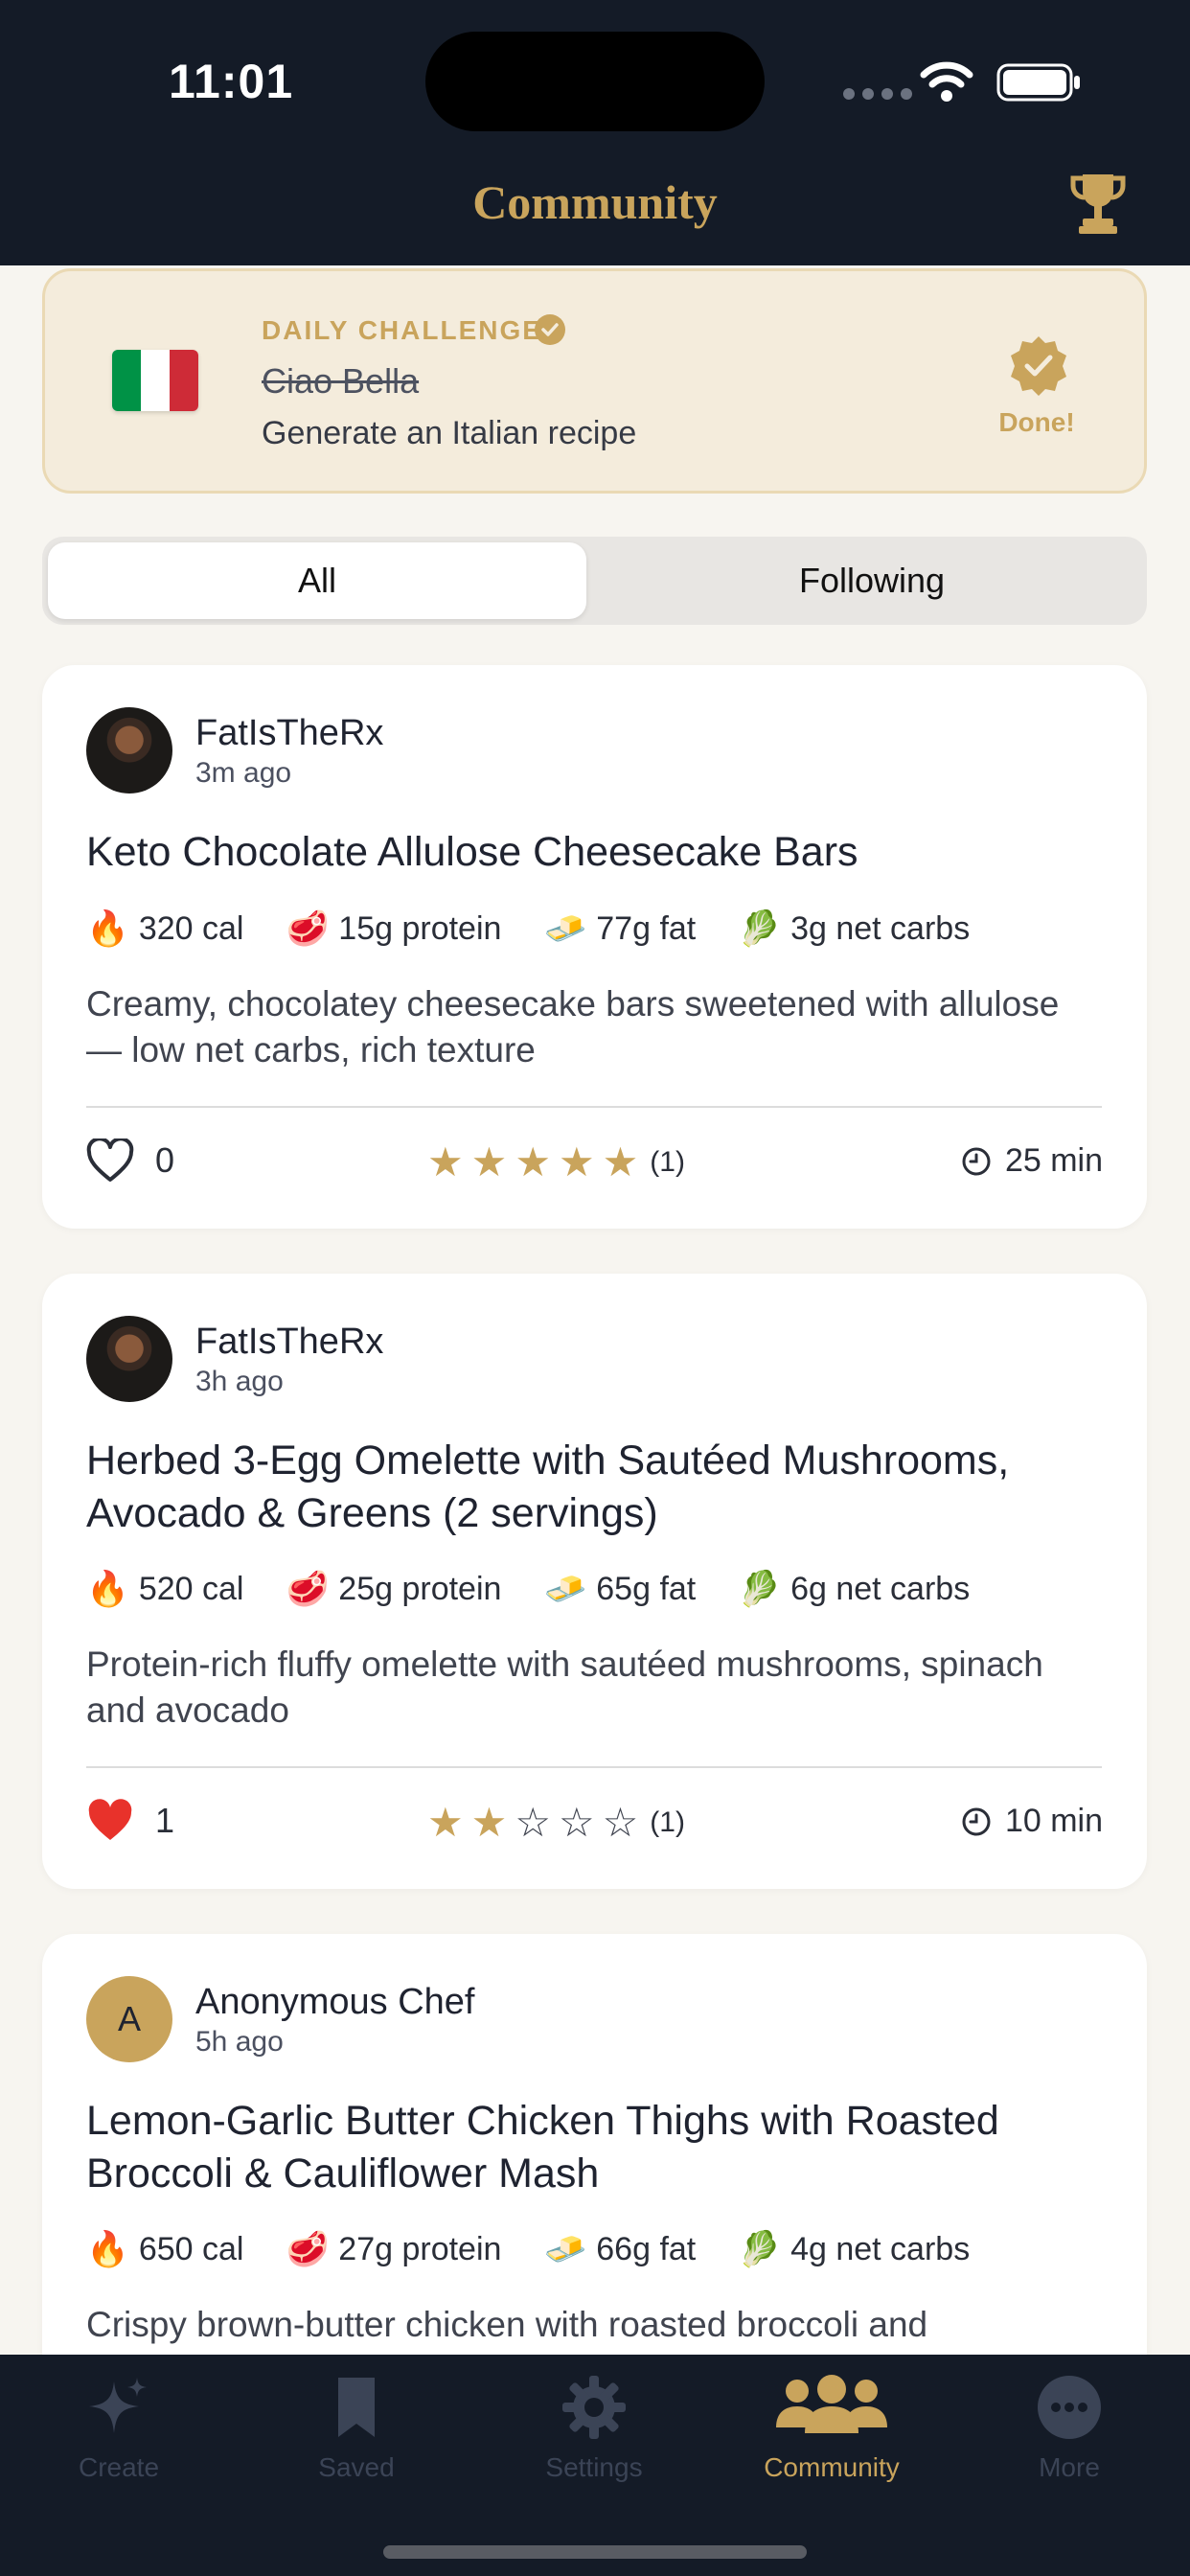  Describe the element at coordinates (1053, 1821) in the screenshot. I see `duration-value: 10 min` at that location.